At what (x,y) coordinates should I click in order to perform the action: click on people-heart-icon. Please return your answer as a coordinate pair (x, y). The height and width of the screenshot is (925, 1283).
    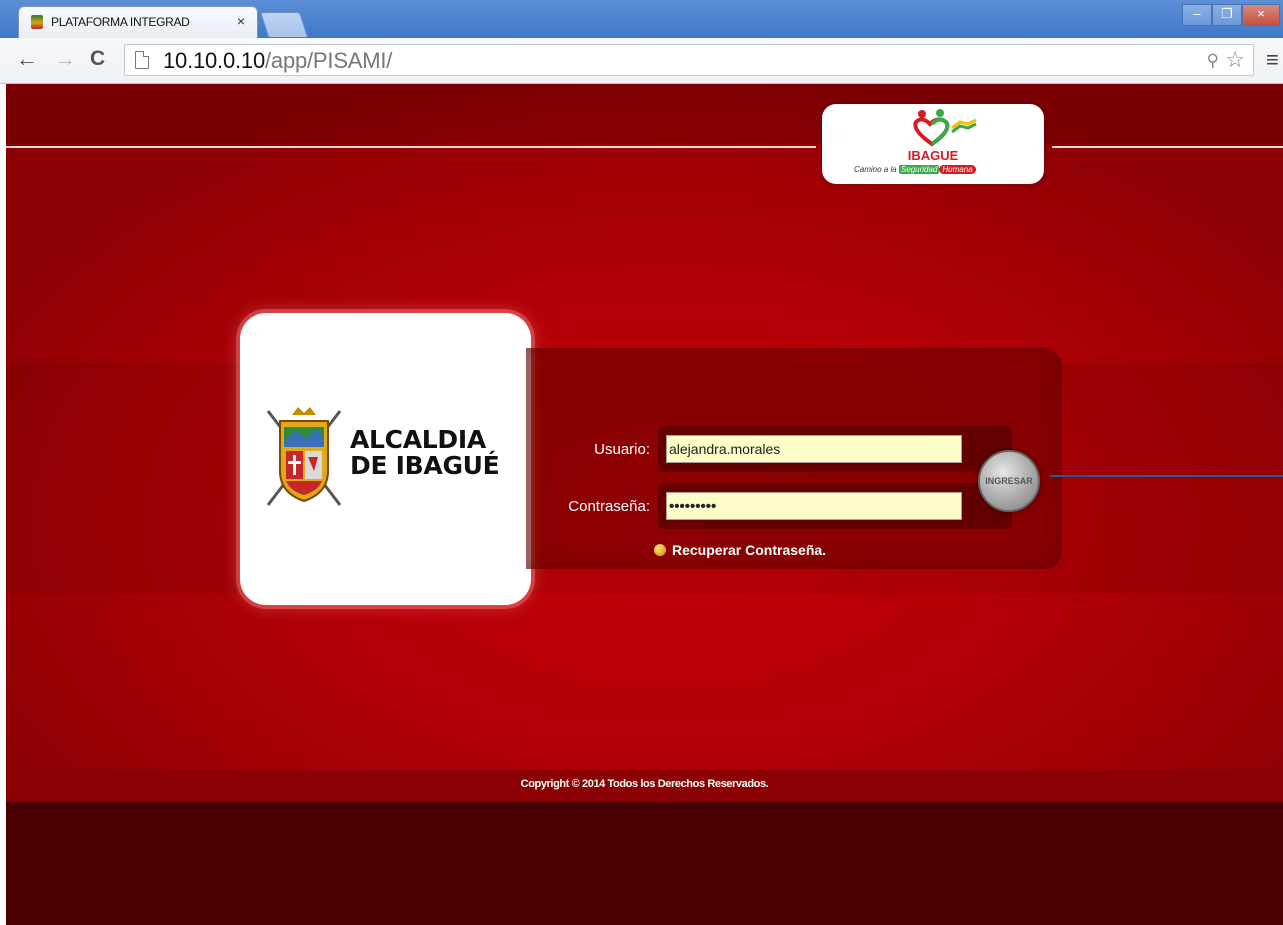
    Looking at the image, I should click on (945, 128).